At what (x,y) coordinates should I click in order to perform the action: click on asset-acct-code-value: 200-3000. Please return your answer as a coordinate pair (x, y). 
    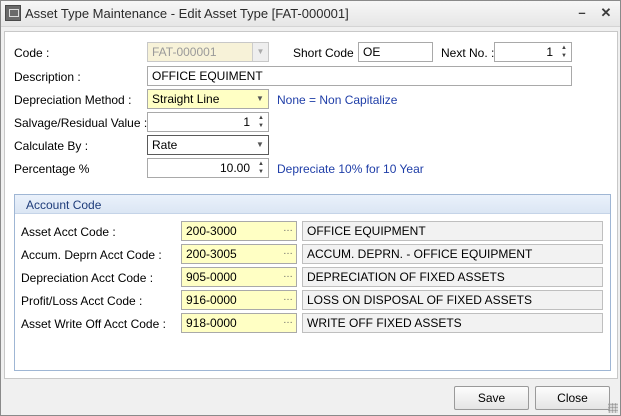
    Looking at the image, I should click on (211, 231).